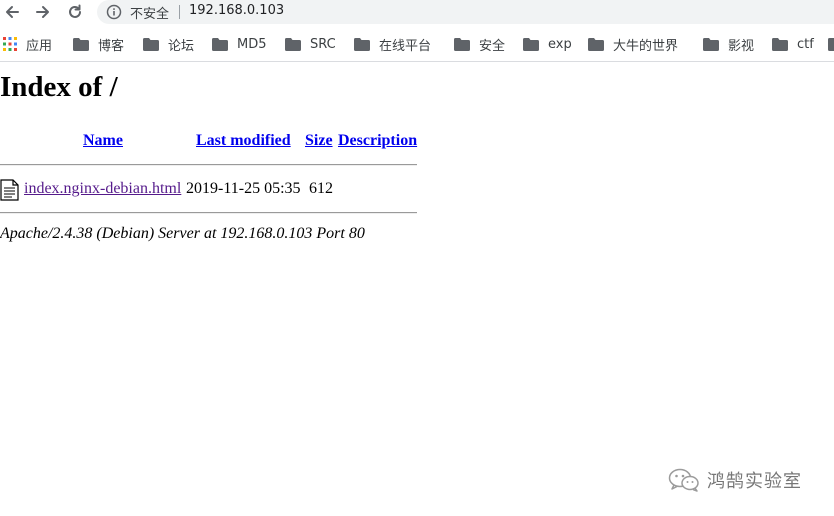 Image resolution: width=834 pixels, height=516 pixels. Describe the element at coordinates (243, 141) in the screenshot. I see `column-header-last-modified: Last modified` at that location.